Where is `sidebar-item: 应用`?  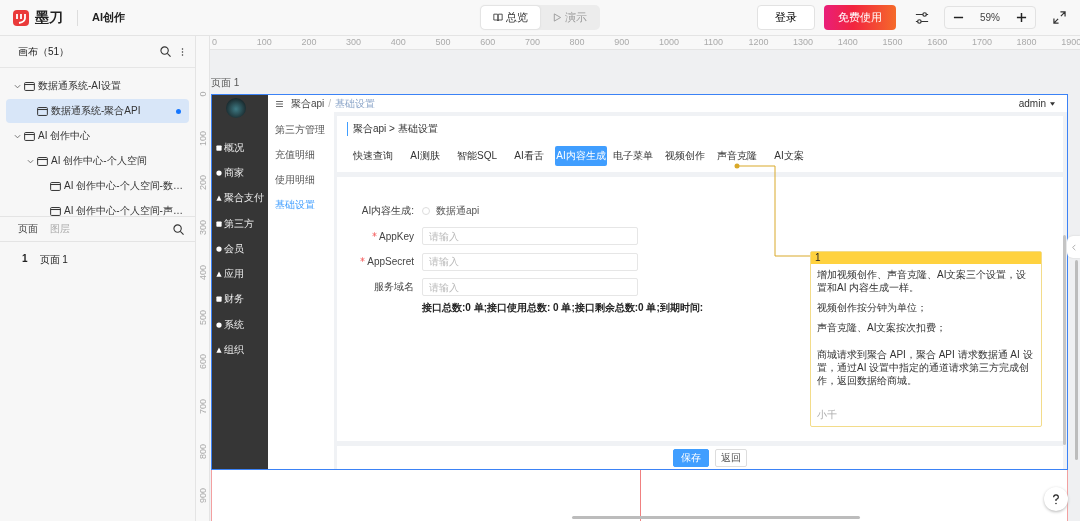 sidebar-item: 应用 is located at coordinates (228, 274).